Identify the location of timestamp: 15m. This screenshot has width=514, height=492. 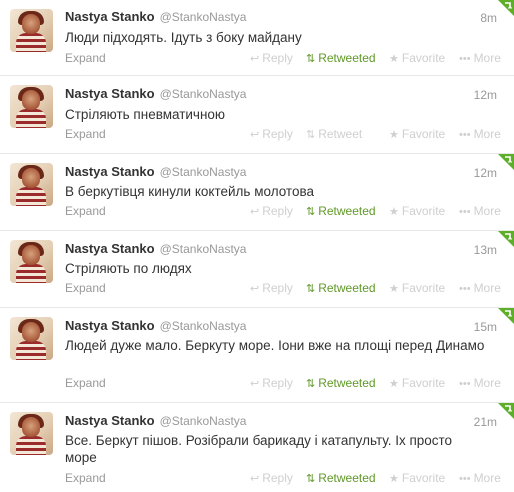
(485, 327).